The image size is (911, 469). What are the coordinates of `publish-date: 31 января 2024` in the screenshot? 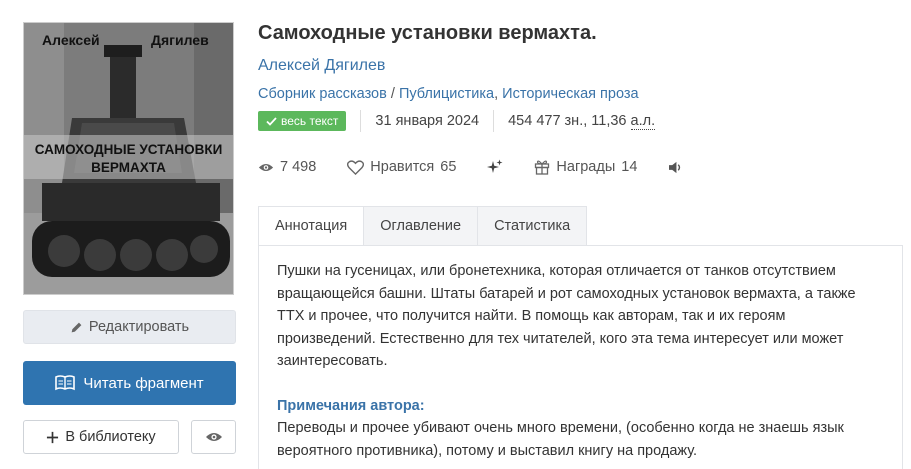 It's located at (427, 121).